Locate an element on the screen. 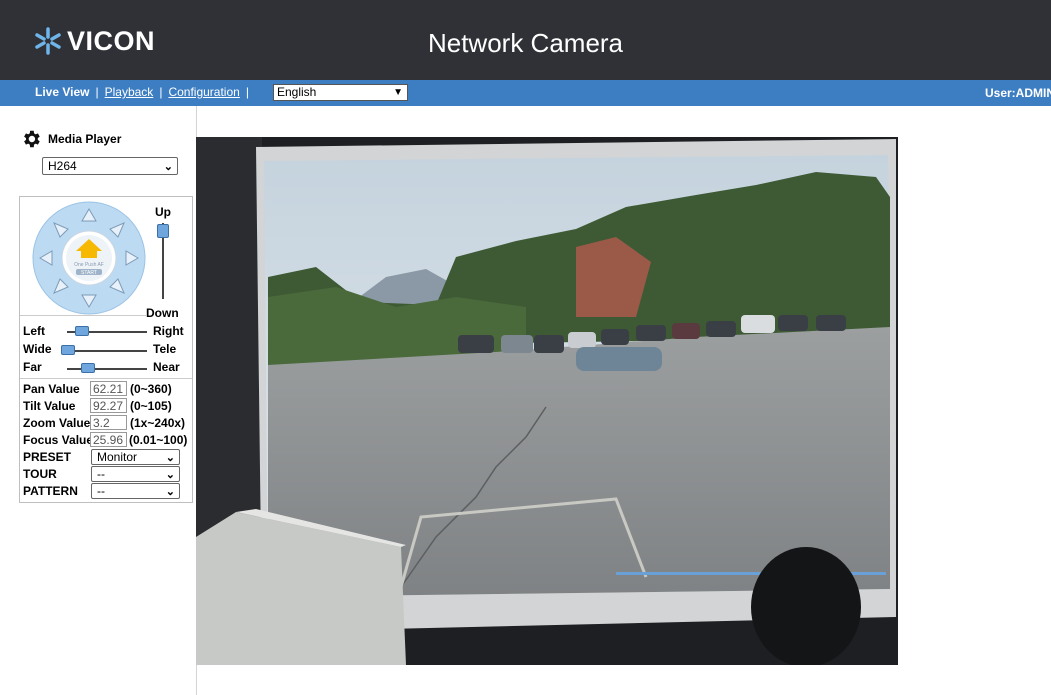 The image size is (1051, 695). wide-label: Wide is located at coordinates (37, 349).